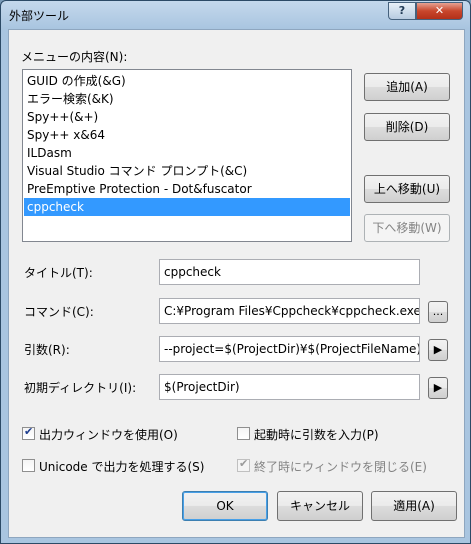  Describe the element at coordinates (407, 127) in the screenshot. I see `delete-button: 削除(D)` at that location.